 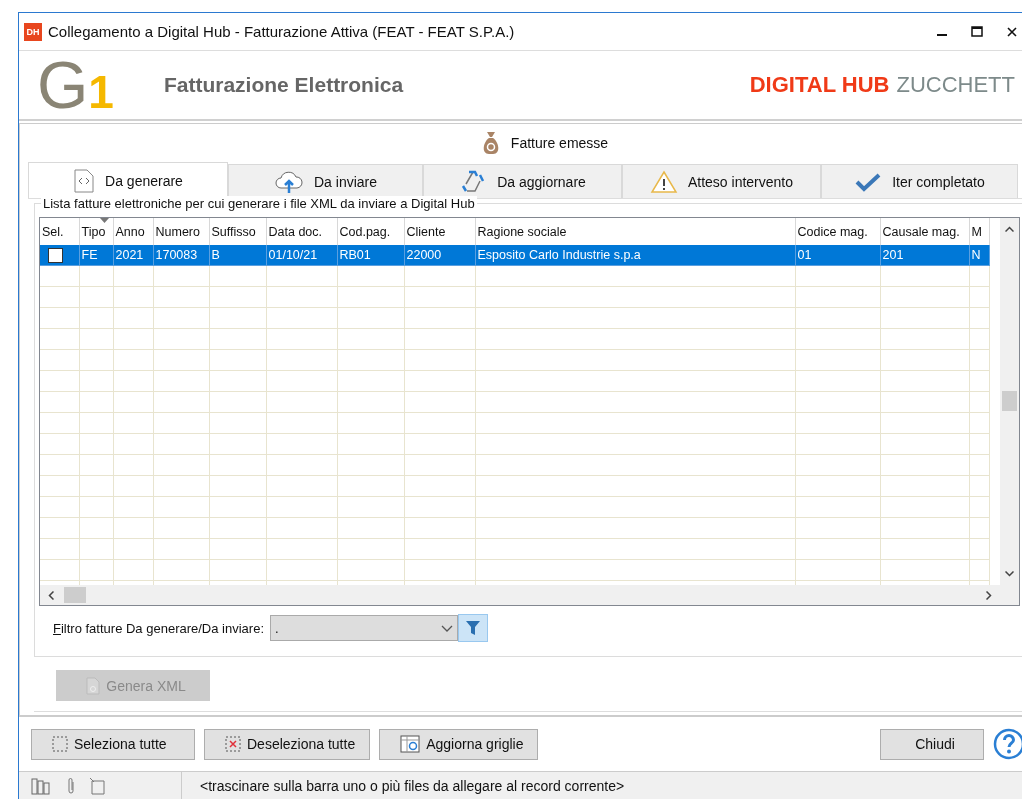 What do you see at coordinates (882, 85) in the screenshot?
I see `brand-logo: DIGITAL HUB ZUCCHETT` at bounding box center [882, 85].